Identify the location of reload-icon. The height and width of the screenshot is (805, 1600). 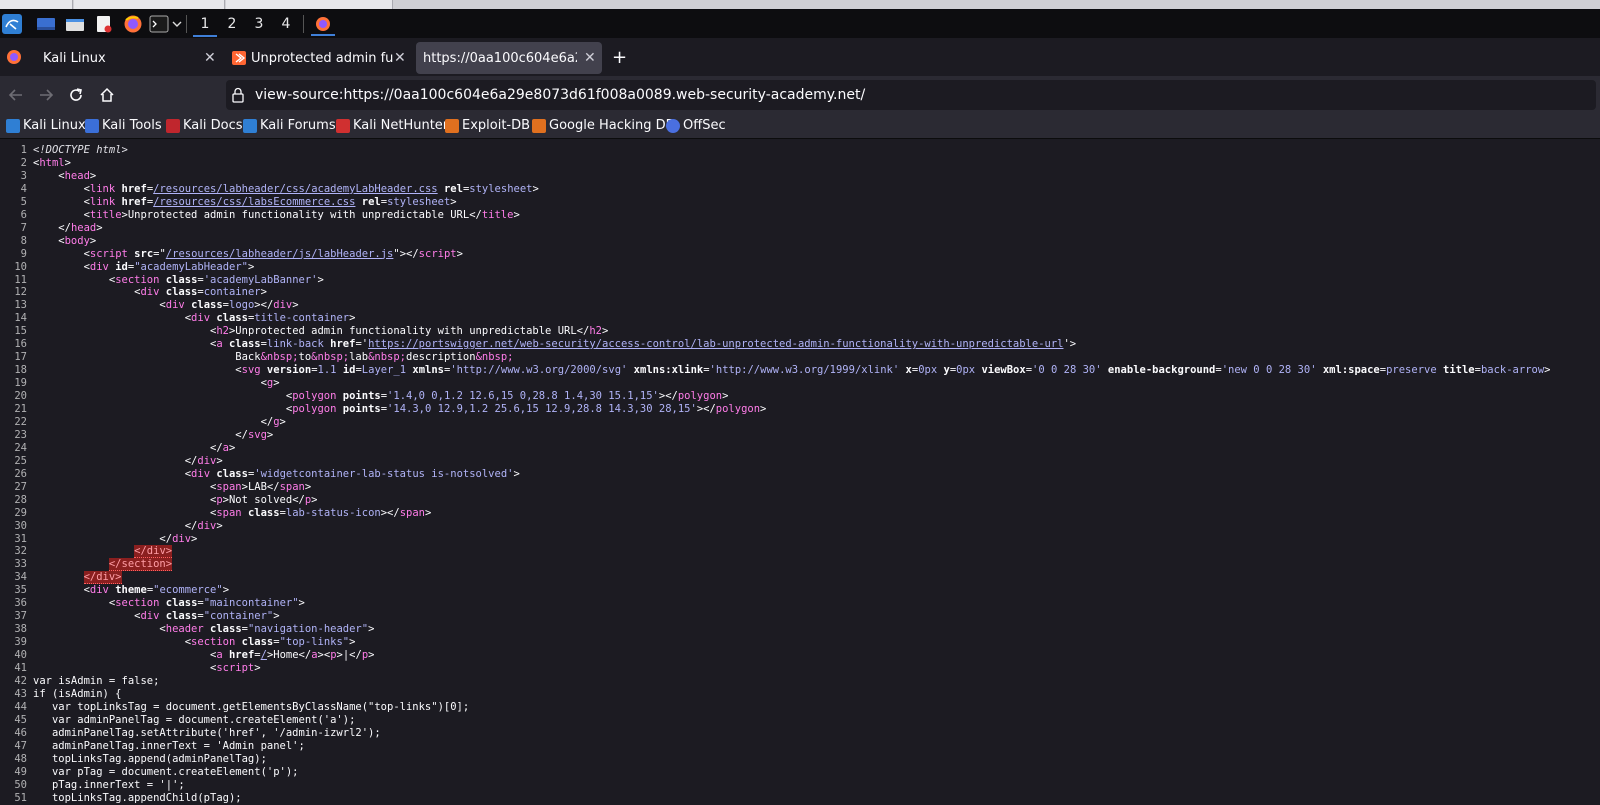
(76, 95).